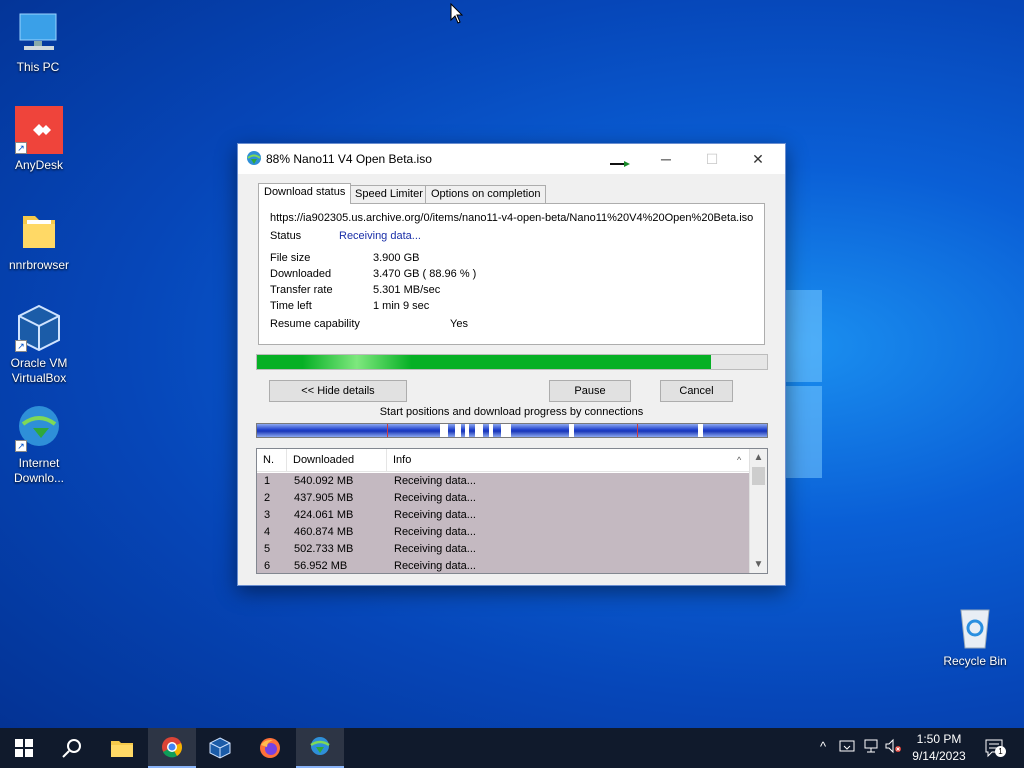 This screenshot has height=768, width=1024. I want to click on file-explorer-icon, so click(122, 749).